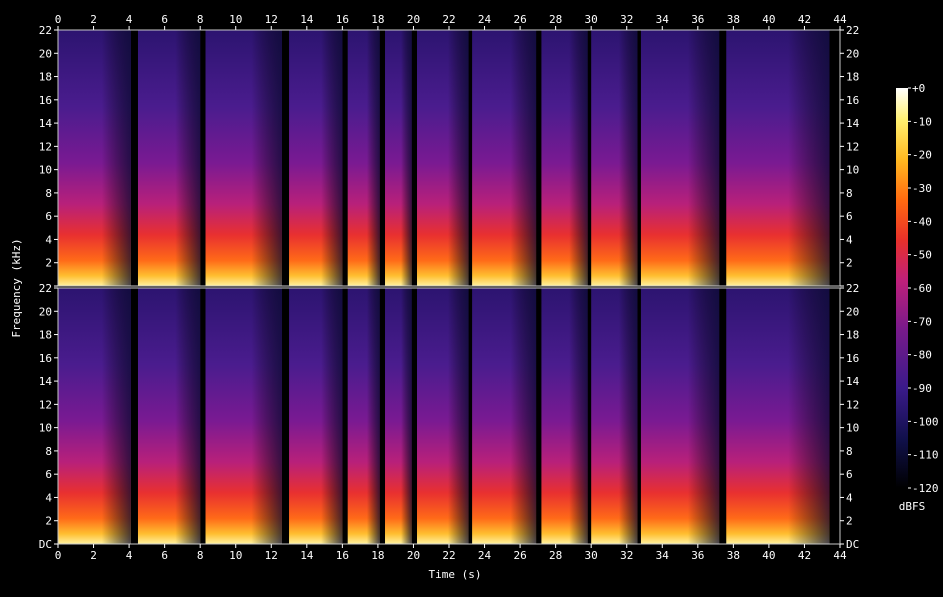  What do you see at coordinates (200, 555) in the screenshot?
I see `x-tick-label-bottom: 8` at bounding box center [200, 555].